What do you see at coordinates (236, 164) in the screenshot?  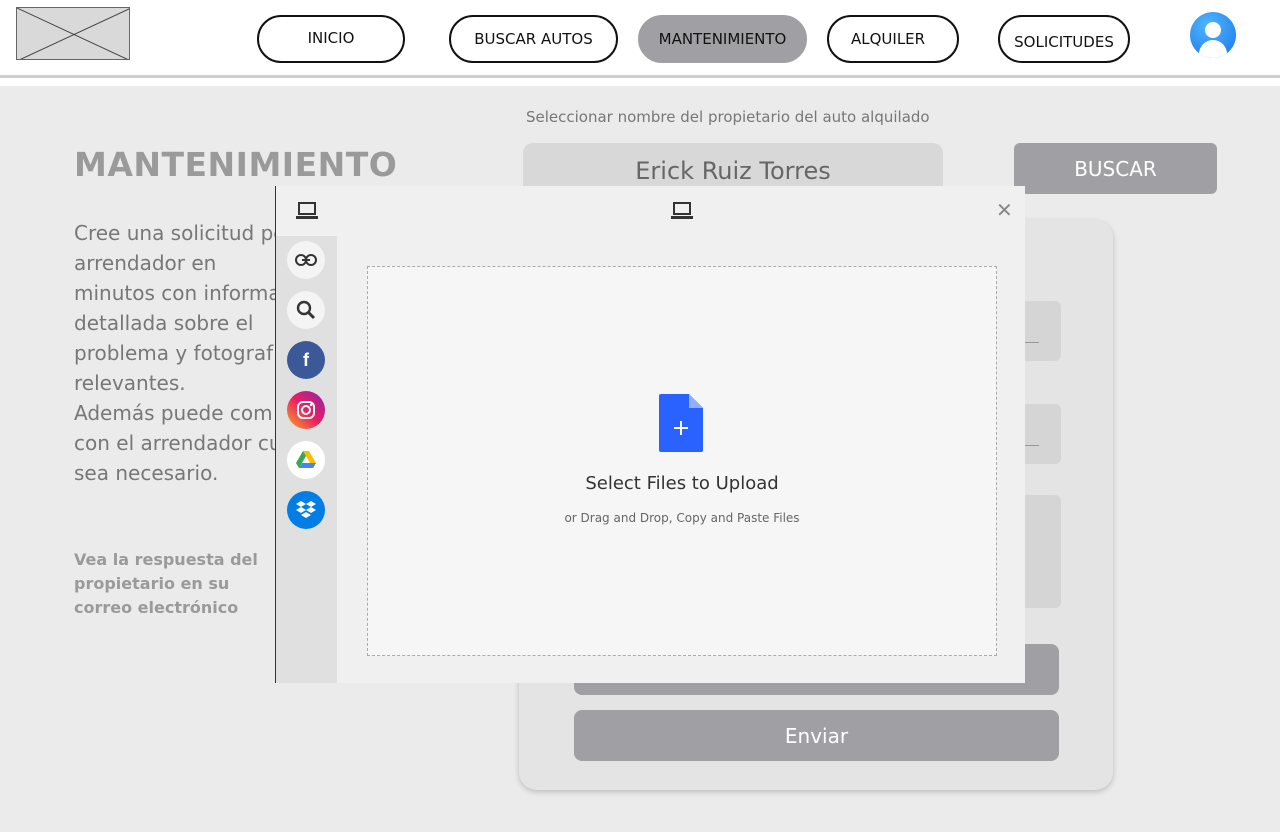 I see `page-title: MANTENIMIENTO` at bounding box center [236, 164].